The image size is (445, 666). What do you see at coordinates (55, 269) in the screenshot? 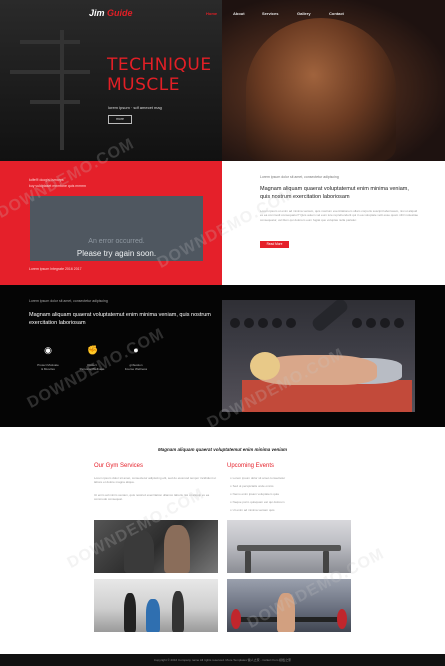
I see `red-panel-caption: Lorem ipsum Integrate 2016 2017` at bounding box center [55, 269].